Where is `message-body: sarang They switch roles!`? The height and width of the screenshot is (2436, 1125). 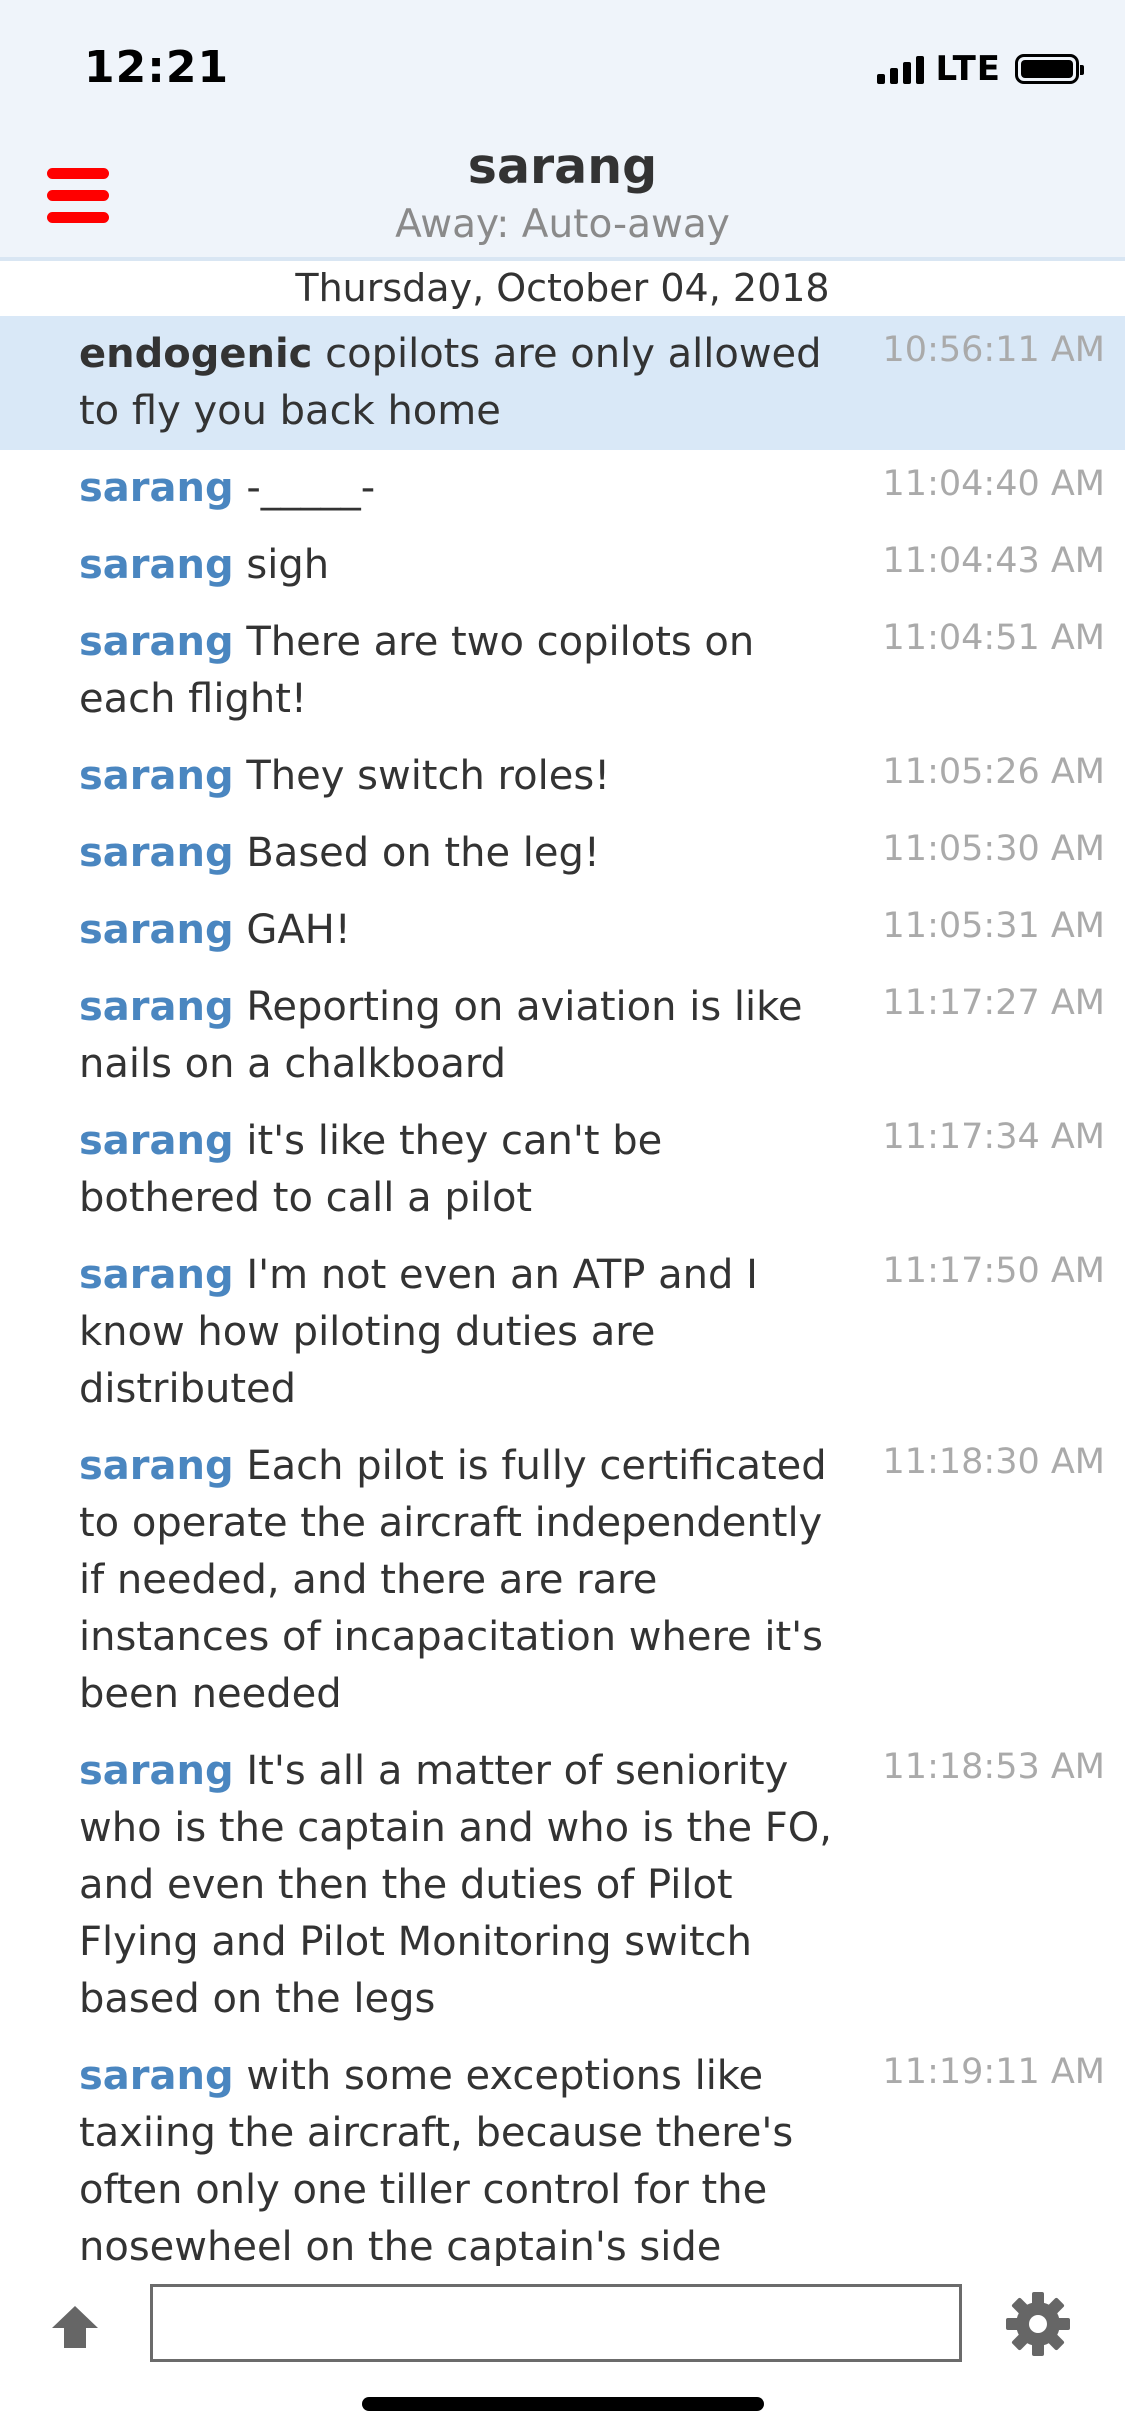
message-body: sarang They switch roles! is located at coordinates (459, 776).